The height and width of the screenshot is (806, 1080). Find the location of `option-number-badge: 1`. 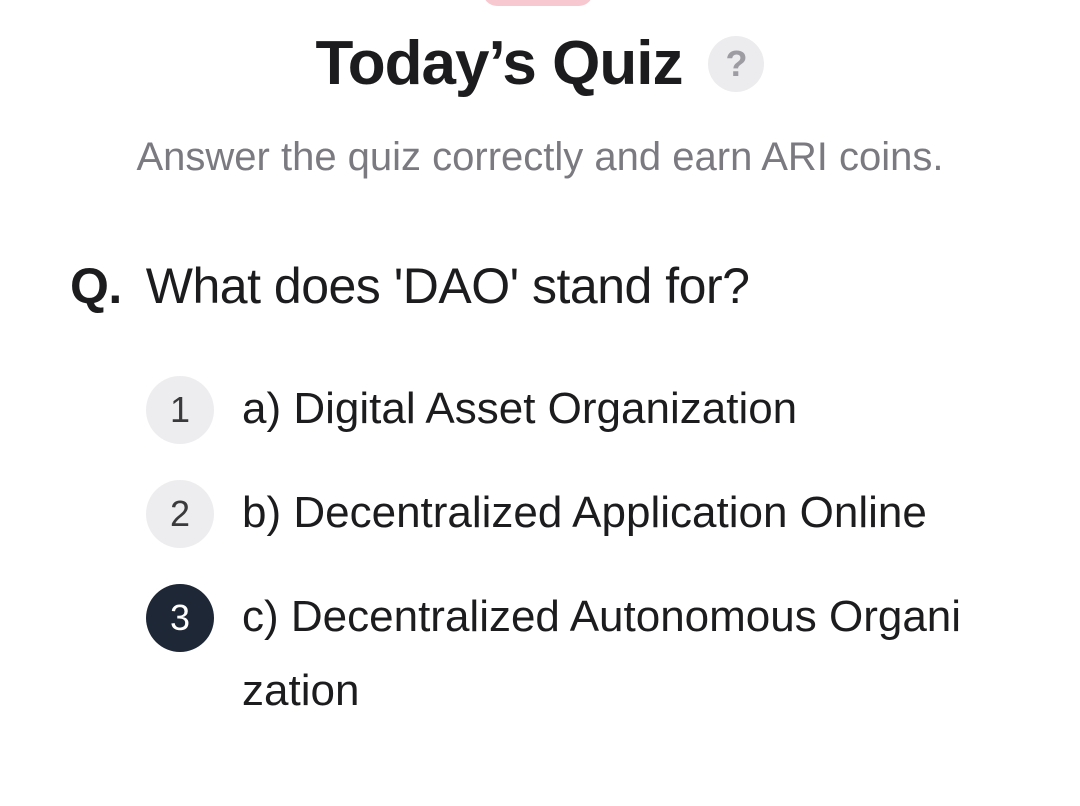

option-number-badge: 1 is located at coordinates (180, 410).